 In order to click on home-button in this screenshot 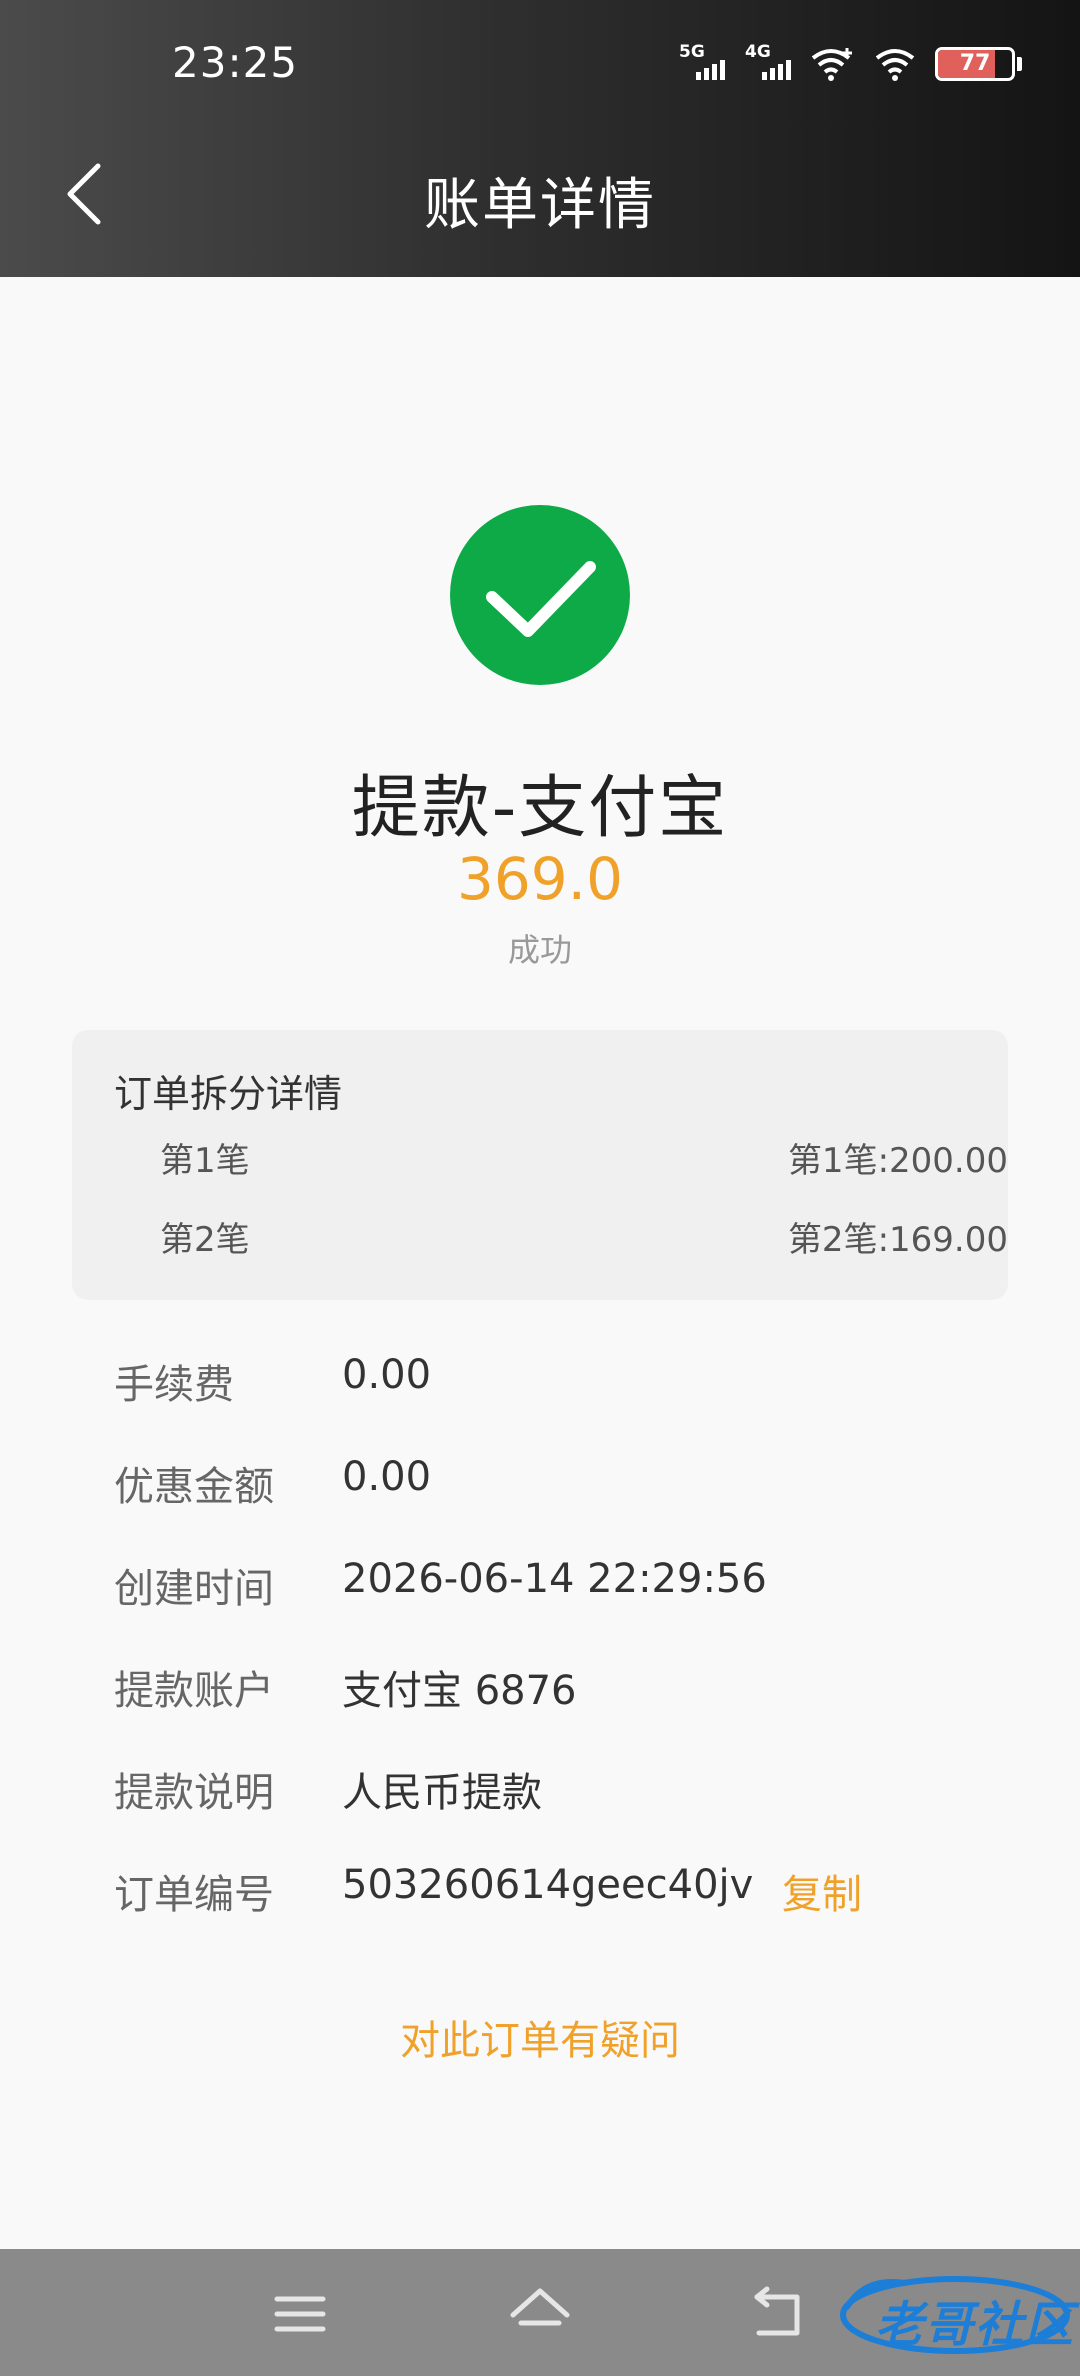, I will do `click(540, 2314)`.